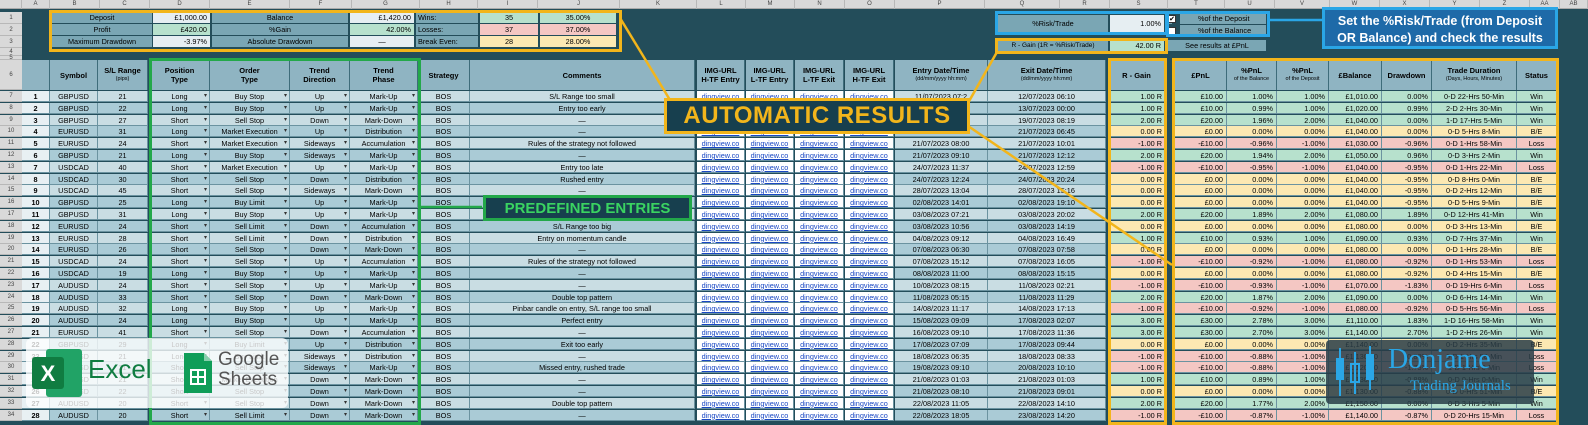  Describe the element at coordinates (1407, 144) in the screenshot. I see `cell-drawdown: -0.96%` at that location.